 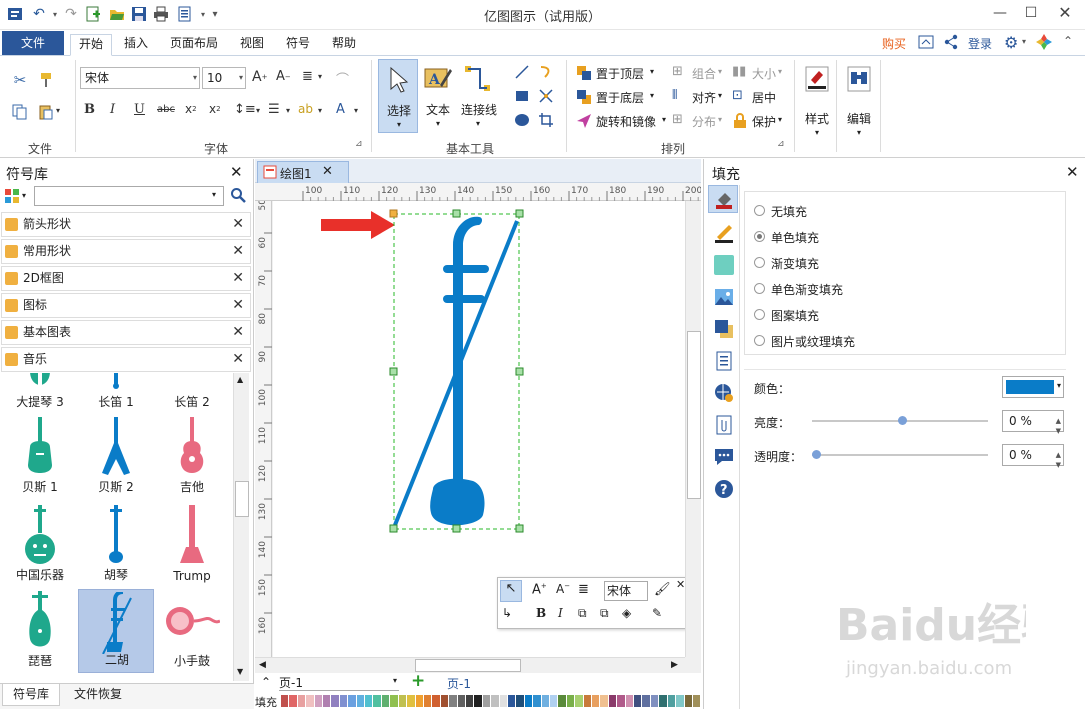 I want to click on hscroll-right-icon: ▶, so click(x=674, y=665).